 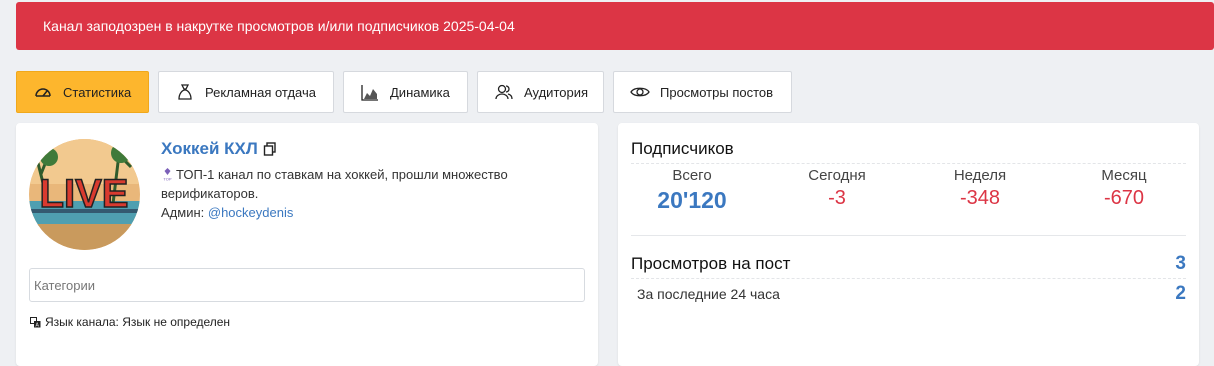 I want to click on stat-value: 20'120, so click(x=692, y=200).